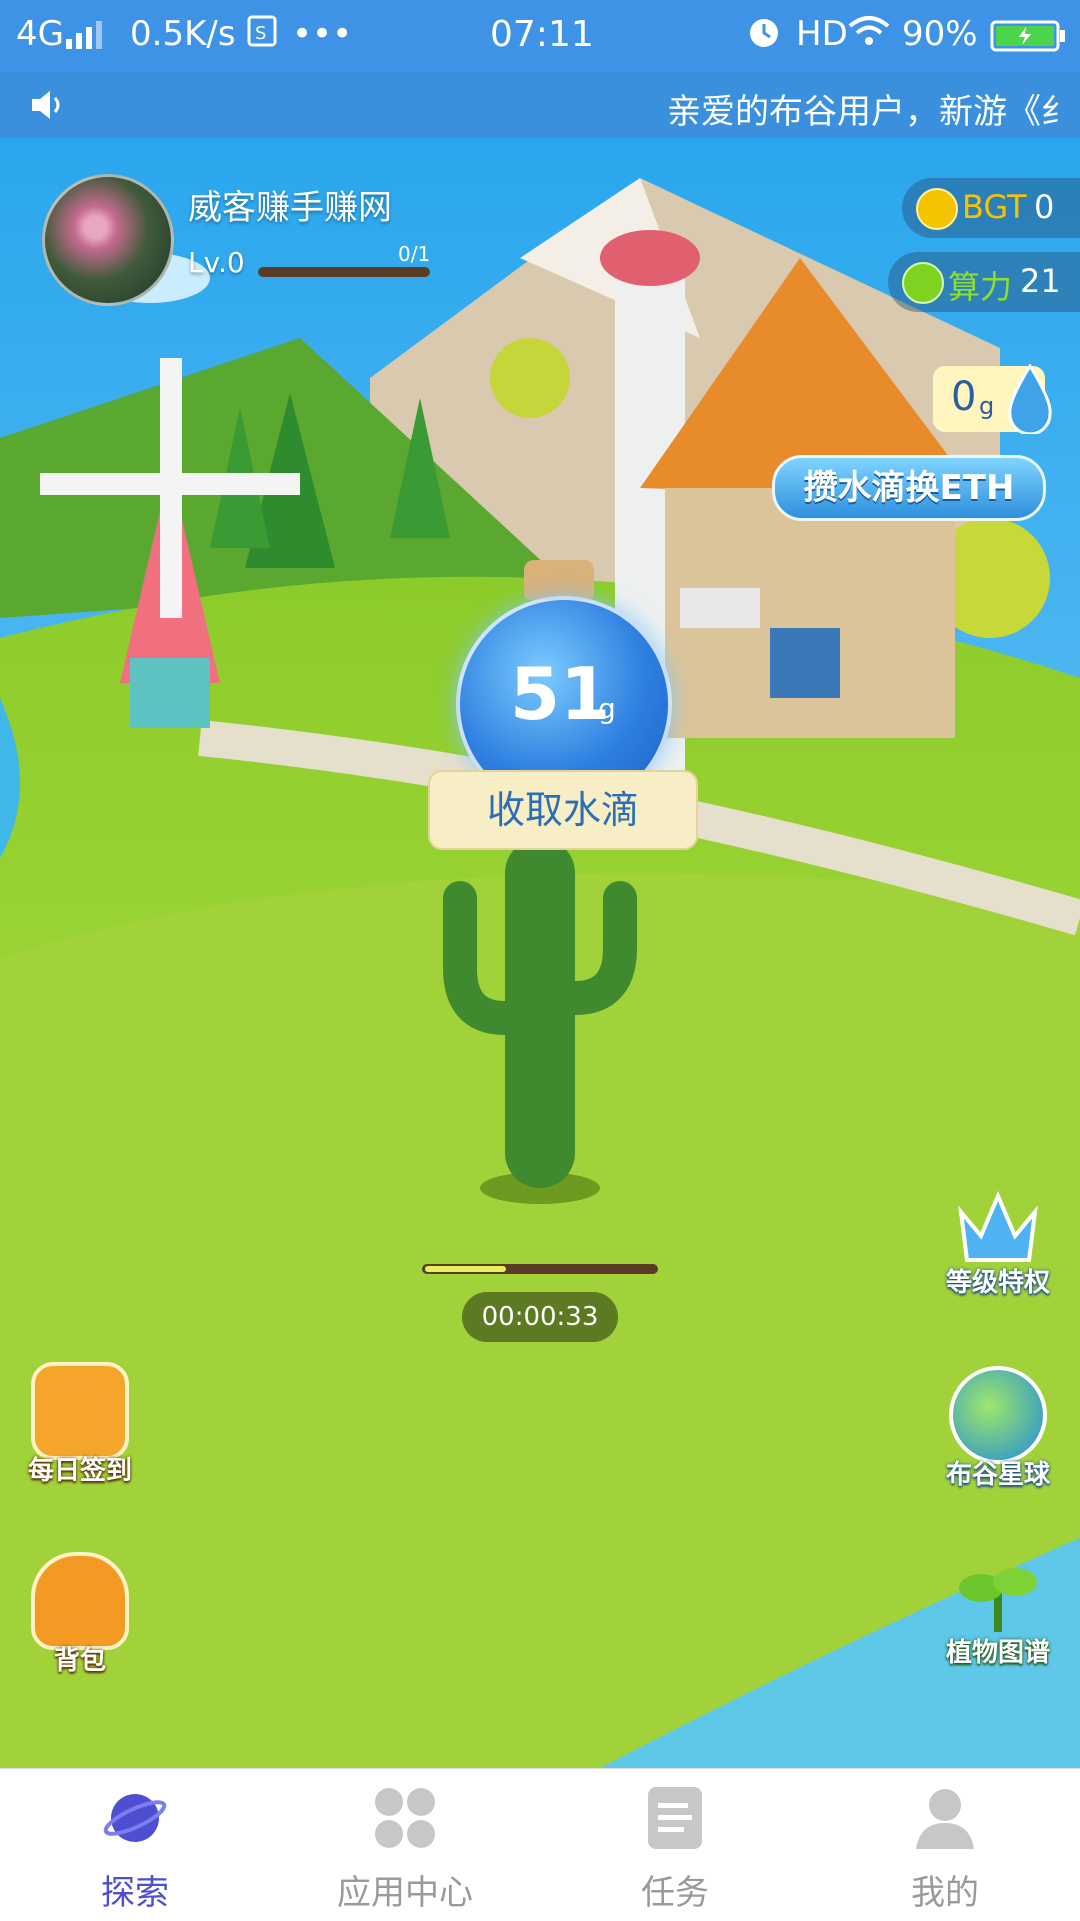 The image size is (1080, 1921). I want to click on plant-atlas-button: 植物图谱, so click(998, 1610).